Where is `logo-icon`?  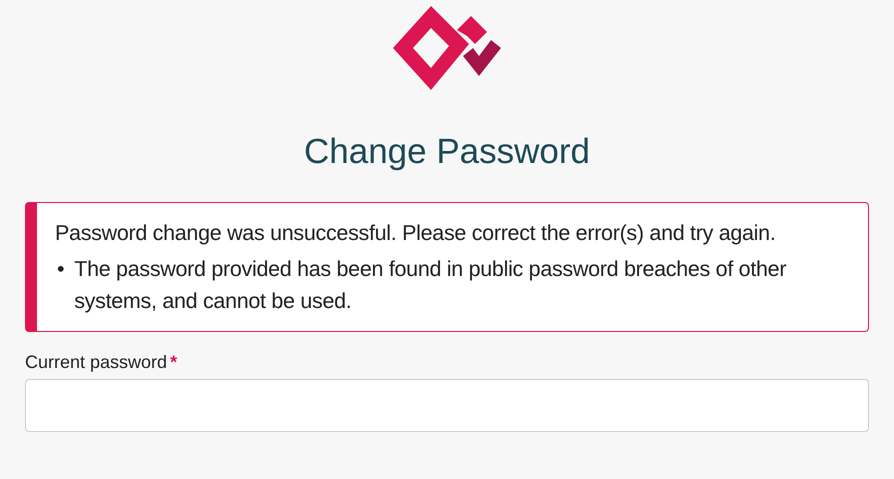
logo-icon is located at coordinates (447, 48).